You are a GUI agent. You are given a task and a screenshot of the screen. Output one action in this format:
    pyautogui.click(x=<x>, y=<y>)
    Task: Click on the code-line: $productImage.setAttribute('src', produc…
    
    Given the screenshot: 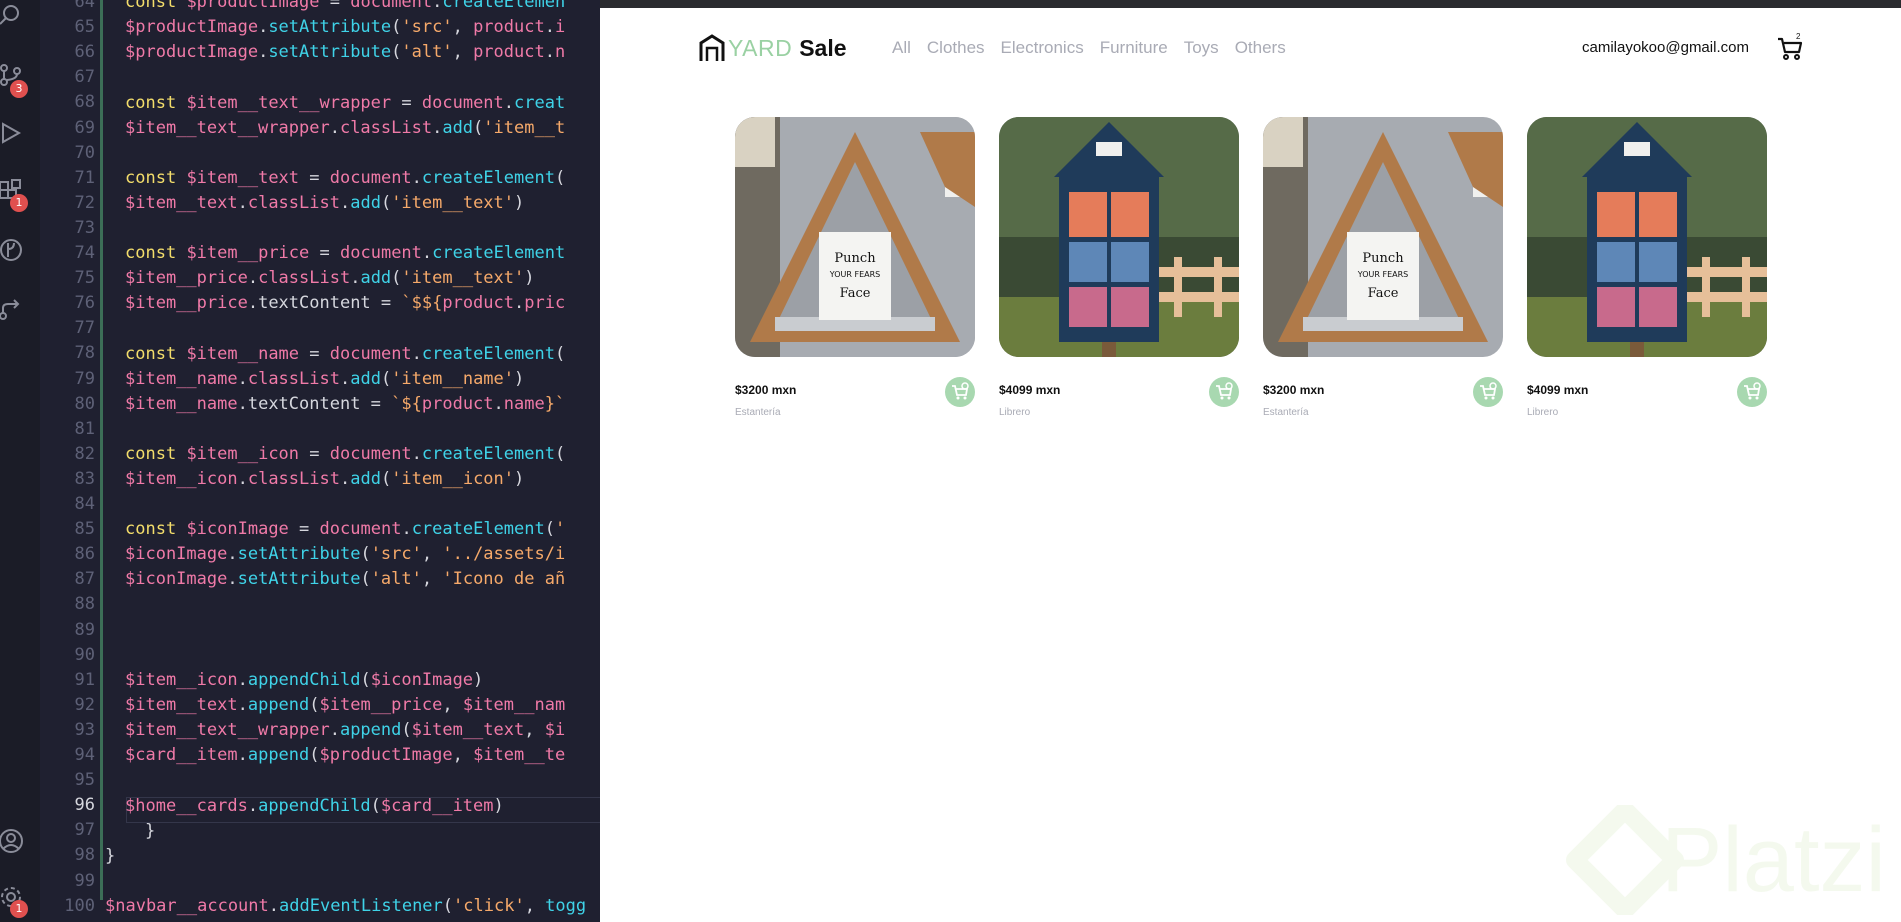 What is the action you would take?
    pyautogui.click(x=345, y=27)
    